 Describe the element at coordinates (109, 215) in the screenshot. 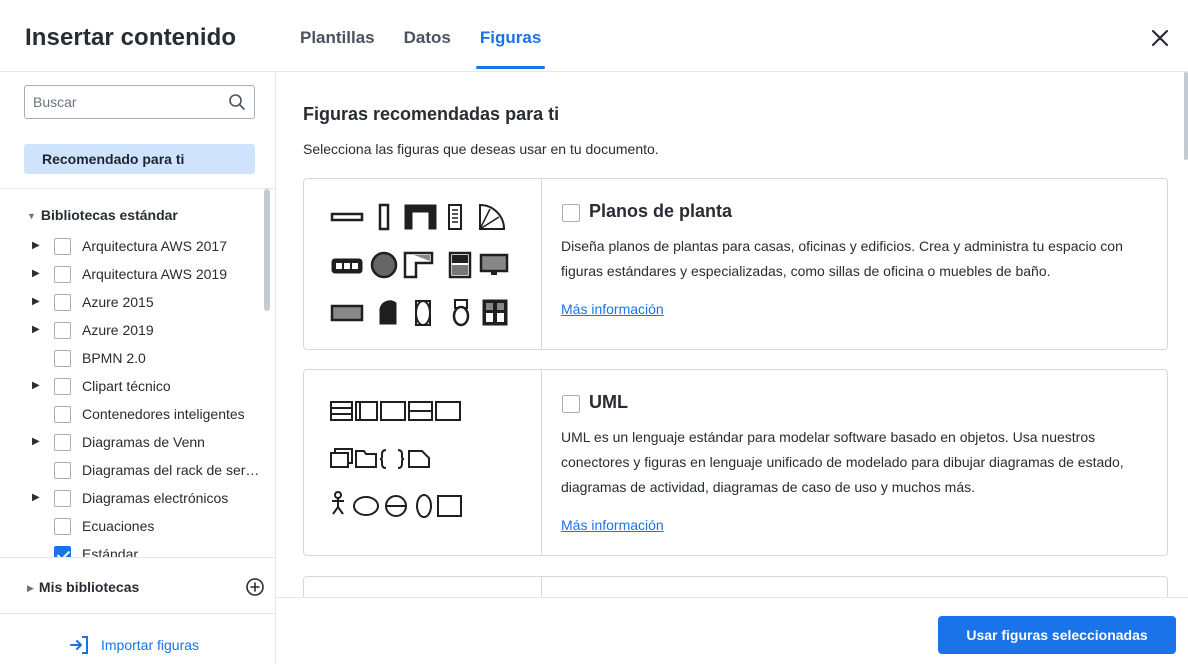

I see `standard-libraries-title: Bibliotecas estándar` at that location.